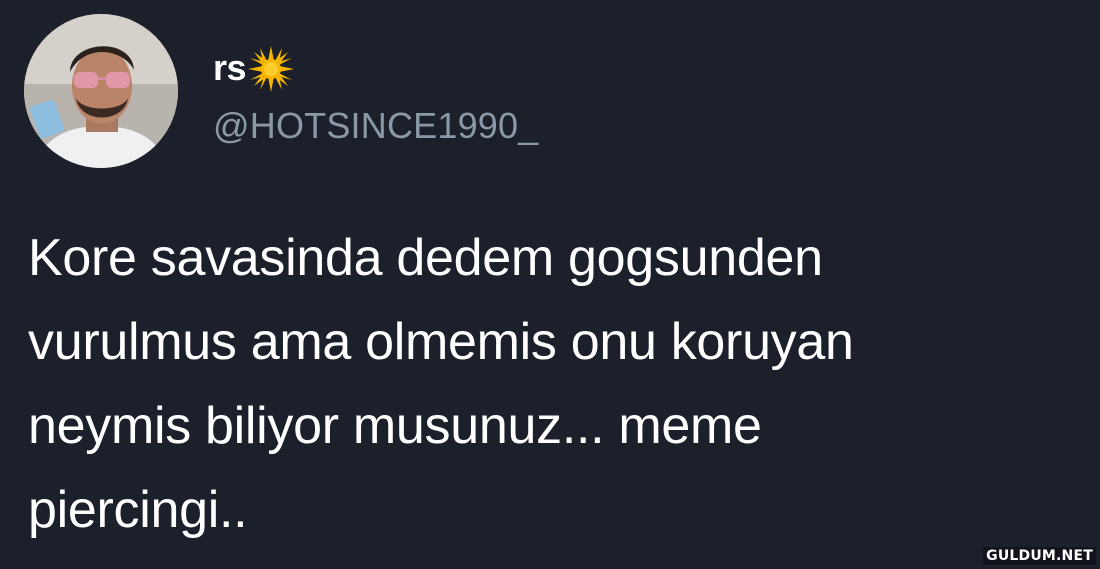 This screenshot has width=1100, height=569. What do you see at coordinates (1039, 556) in the screenshot?
I see `watermark: GULDUM.NET` at bounding box center [1039, 556].